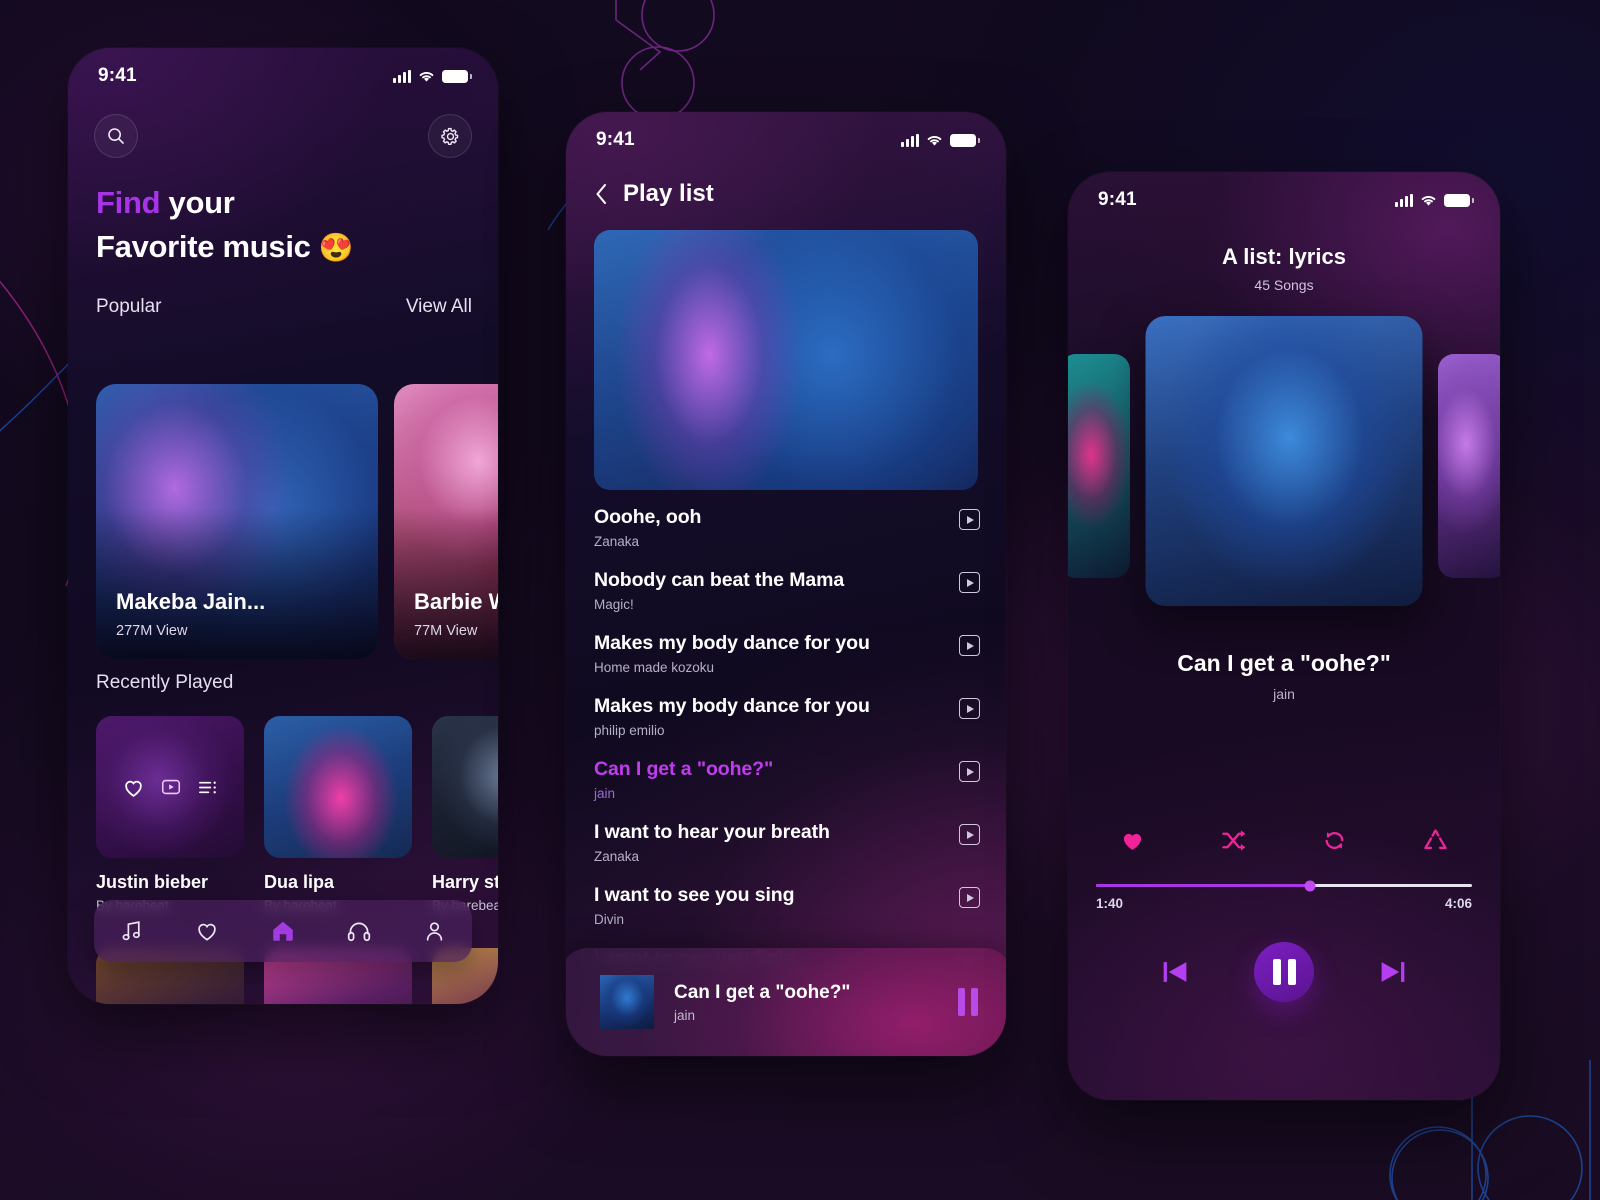 The height and width of the screenshot is (1200, 1600). I want to click on popular-card: Makeba Jain... 277M View, so click(237, 521).